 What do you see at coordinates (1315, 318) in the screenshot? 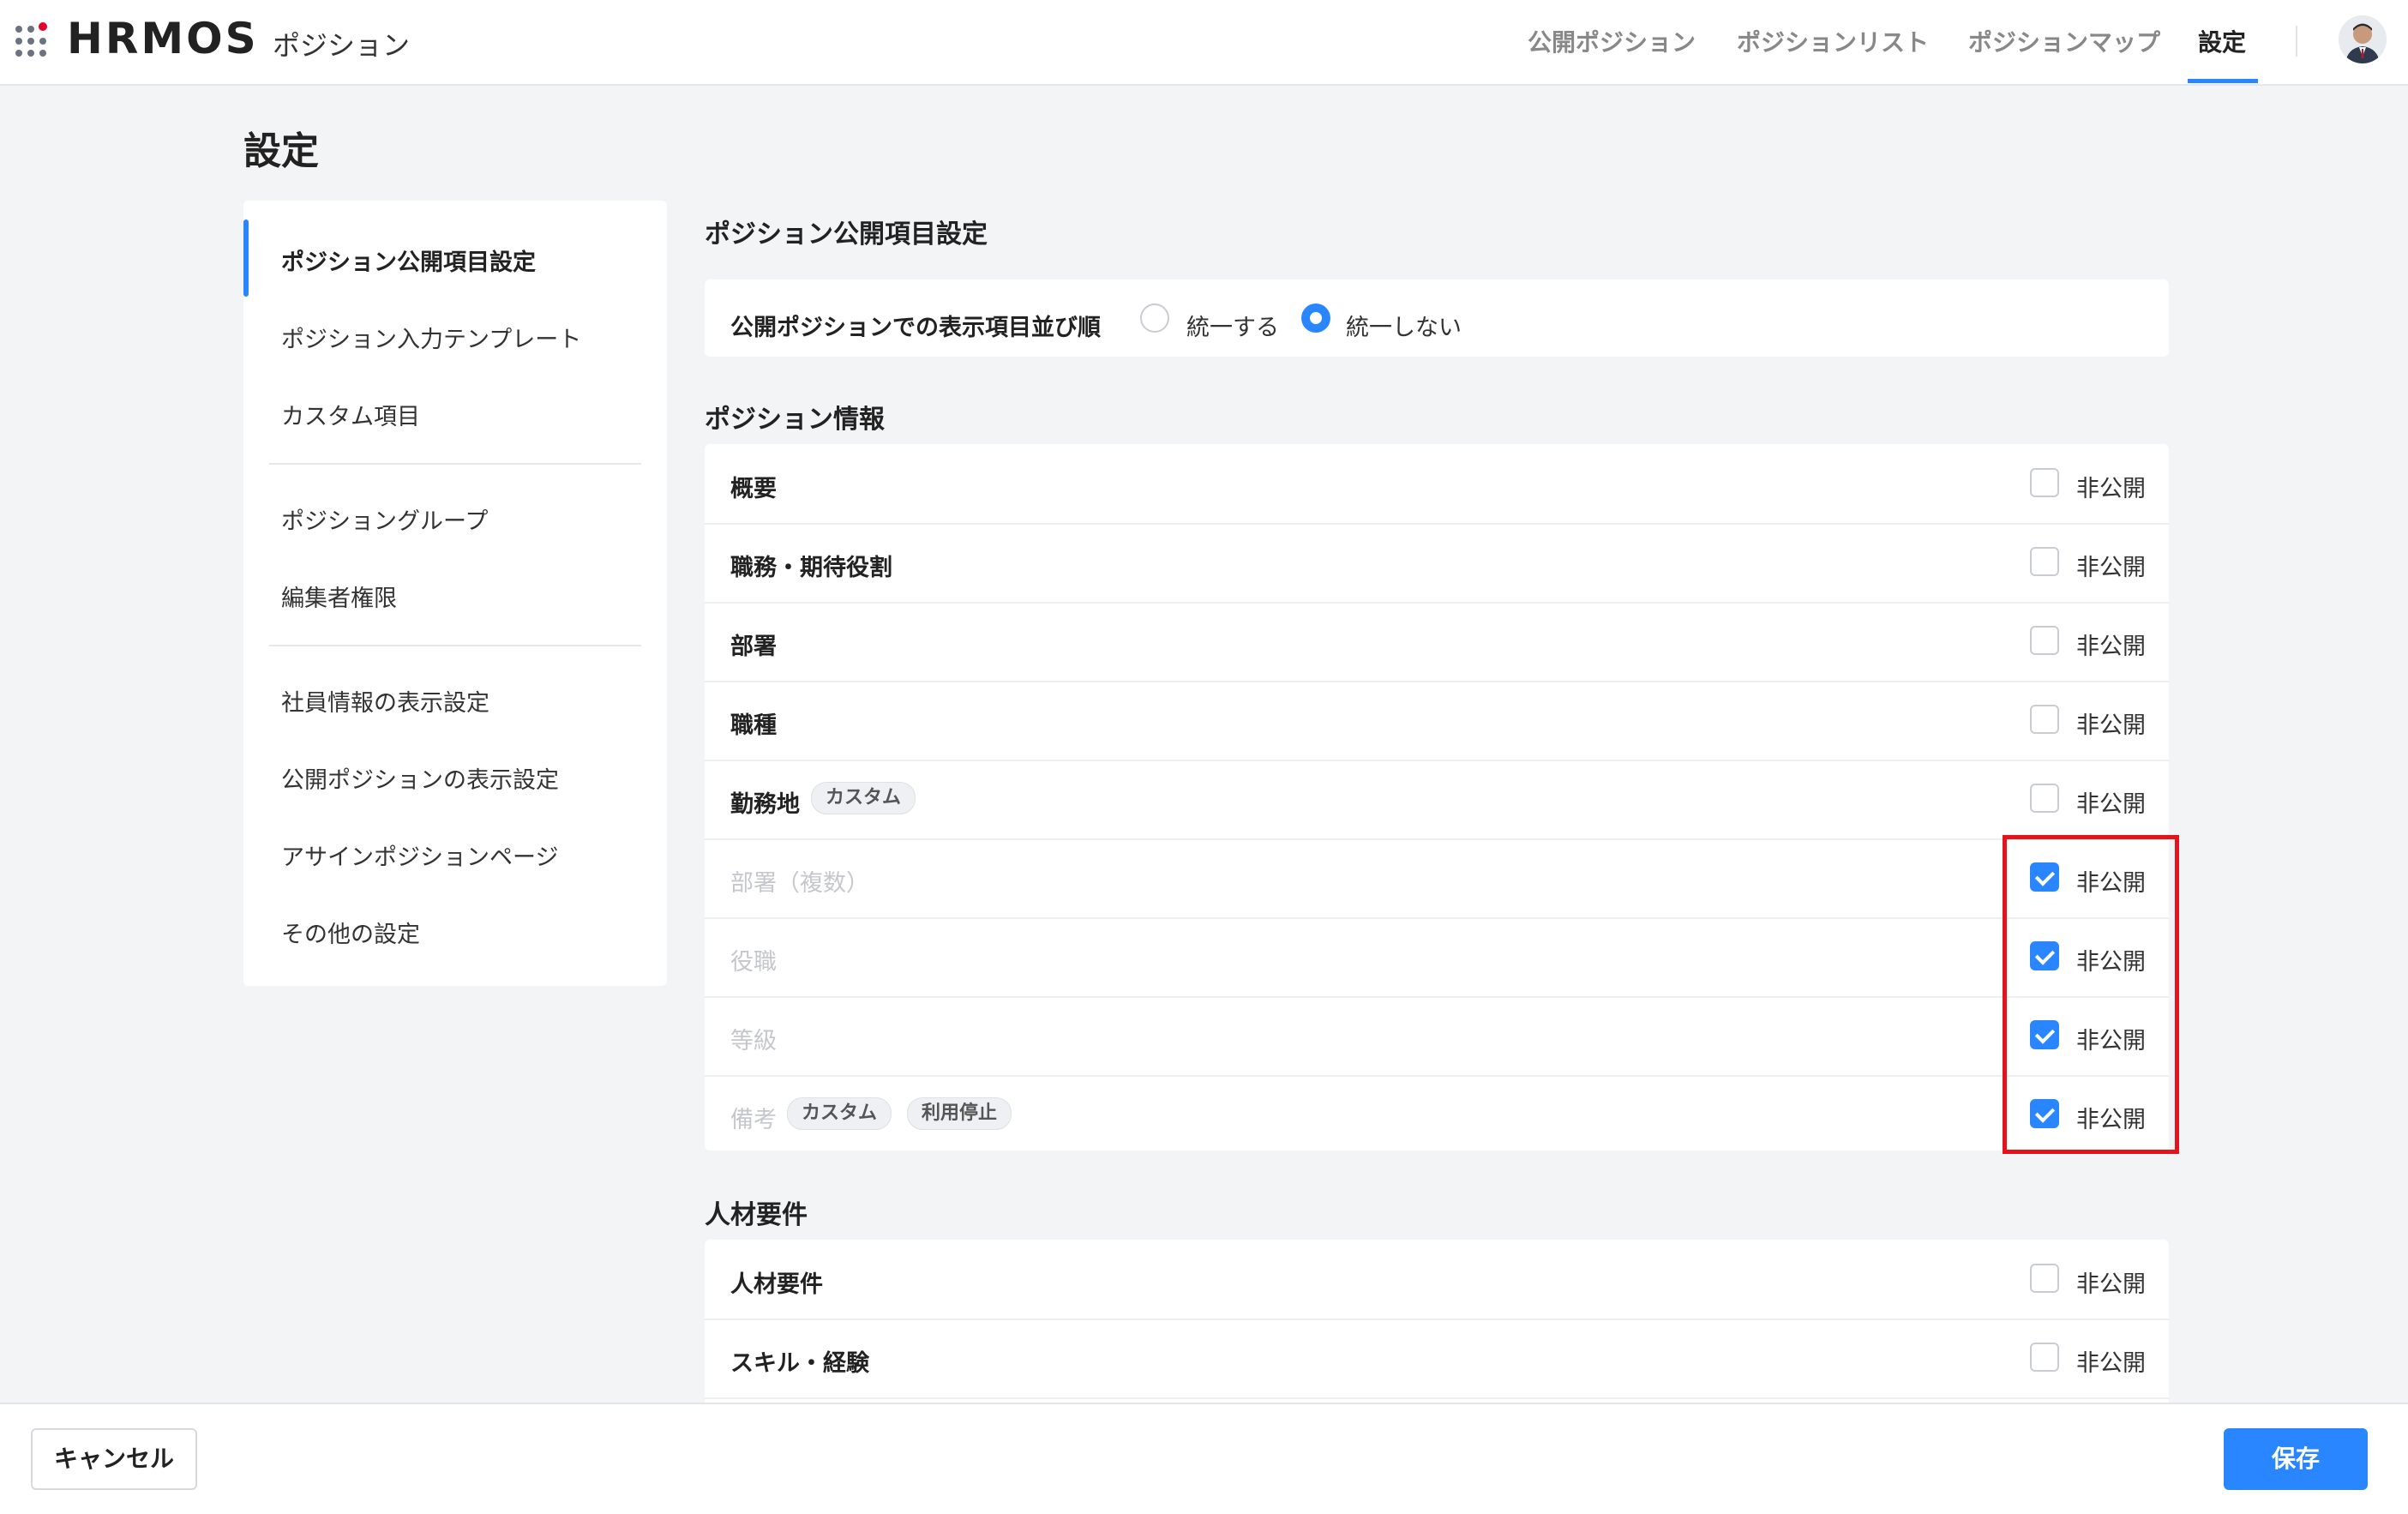
I see `radio-not-unify` at bounding box center [1315, 318].